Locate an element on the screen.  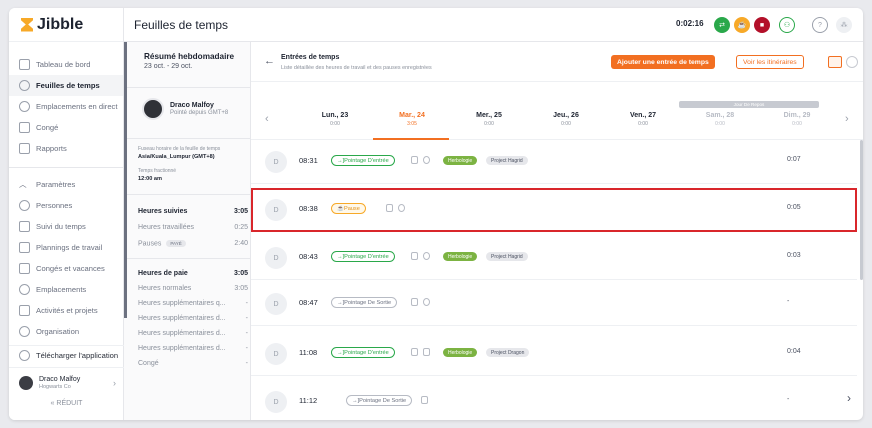
day-tab: Jeu., 26 0:00 is located at coordinates (566, 119).